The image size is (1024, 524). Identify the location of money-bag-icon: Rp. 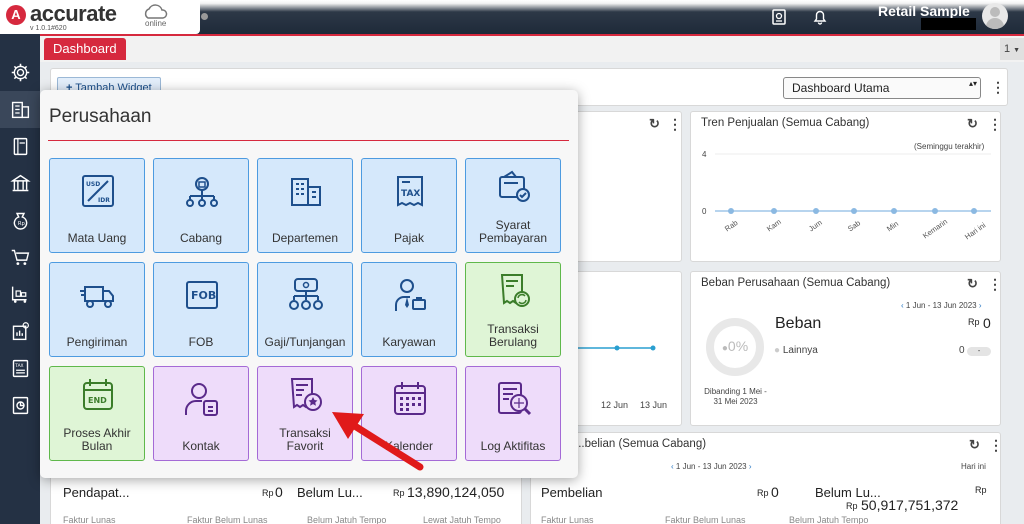
(20, 221).